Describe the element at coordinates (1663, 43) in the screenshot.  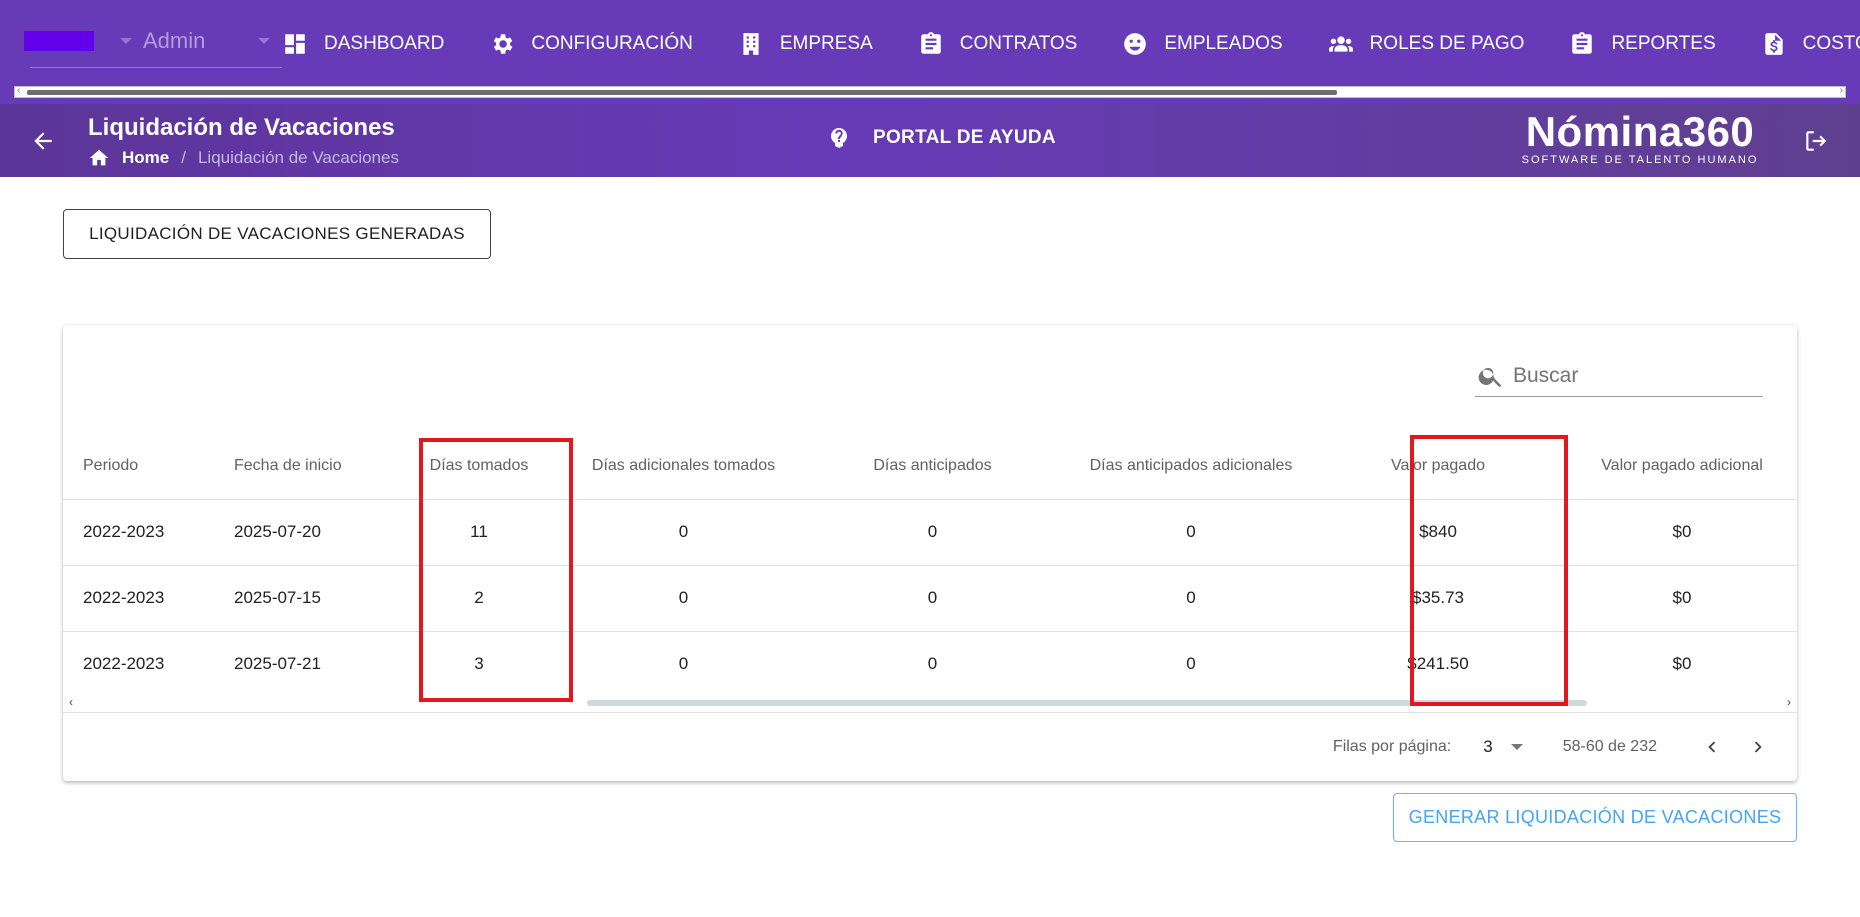
I see `nav-label: REPORTES` at that location.